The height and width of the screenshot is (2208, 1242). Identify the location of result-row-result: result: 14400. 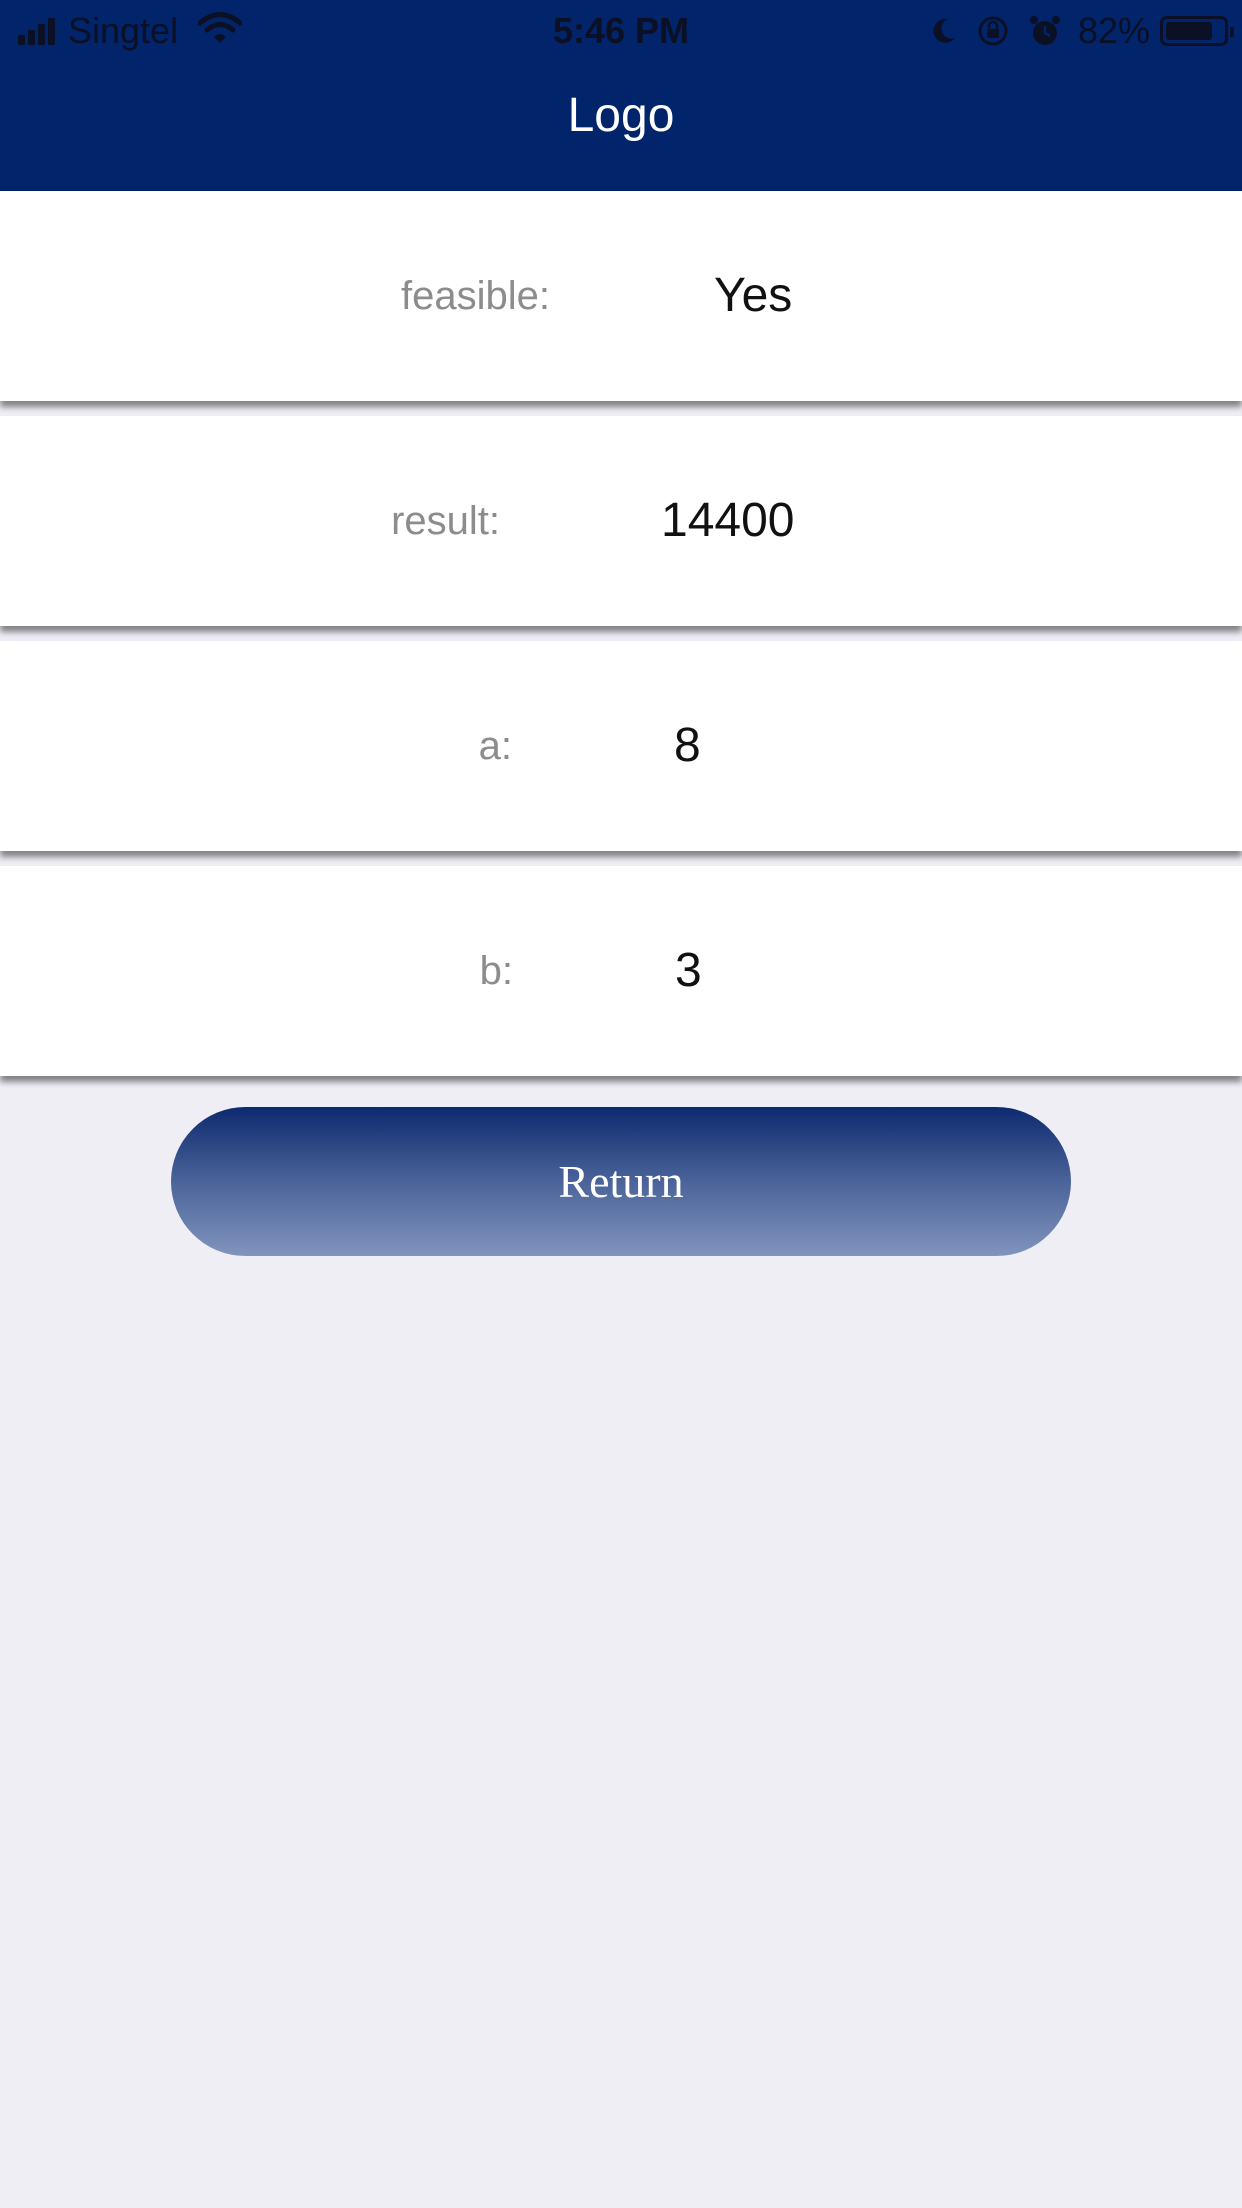
(621, 521).